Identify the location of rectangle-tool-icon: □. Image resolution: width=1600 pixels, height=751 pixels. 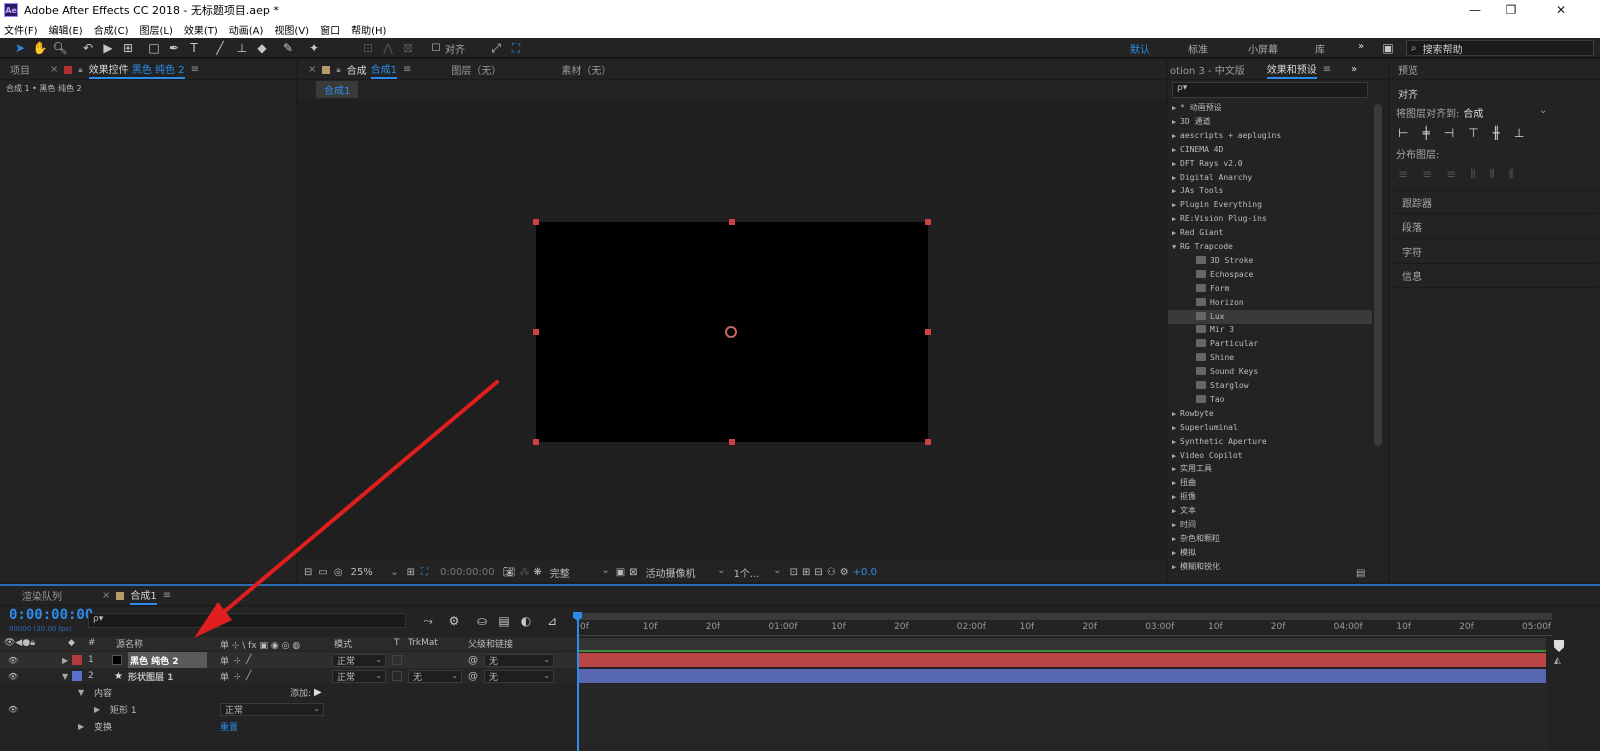
(154, 48).